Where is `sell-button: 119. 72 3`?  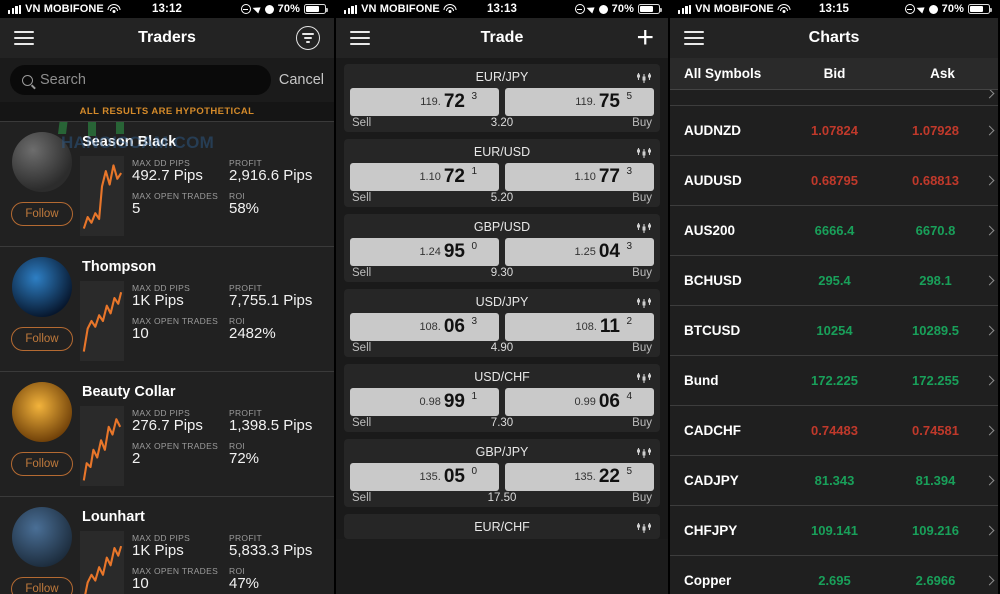
sell-button: 119. 72 3 is located at coordinates (424, 102).